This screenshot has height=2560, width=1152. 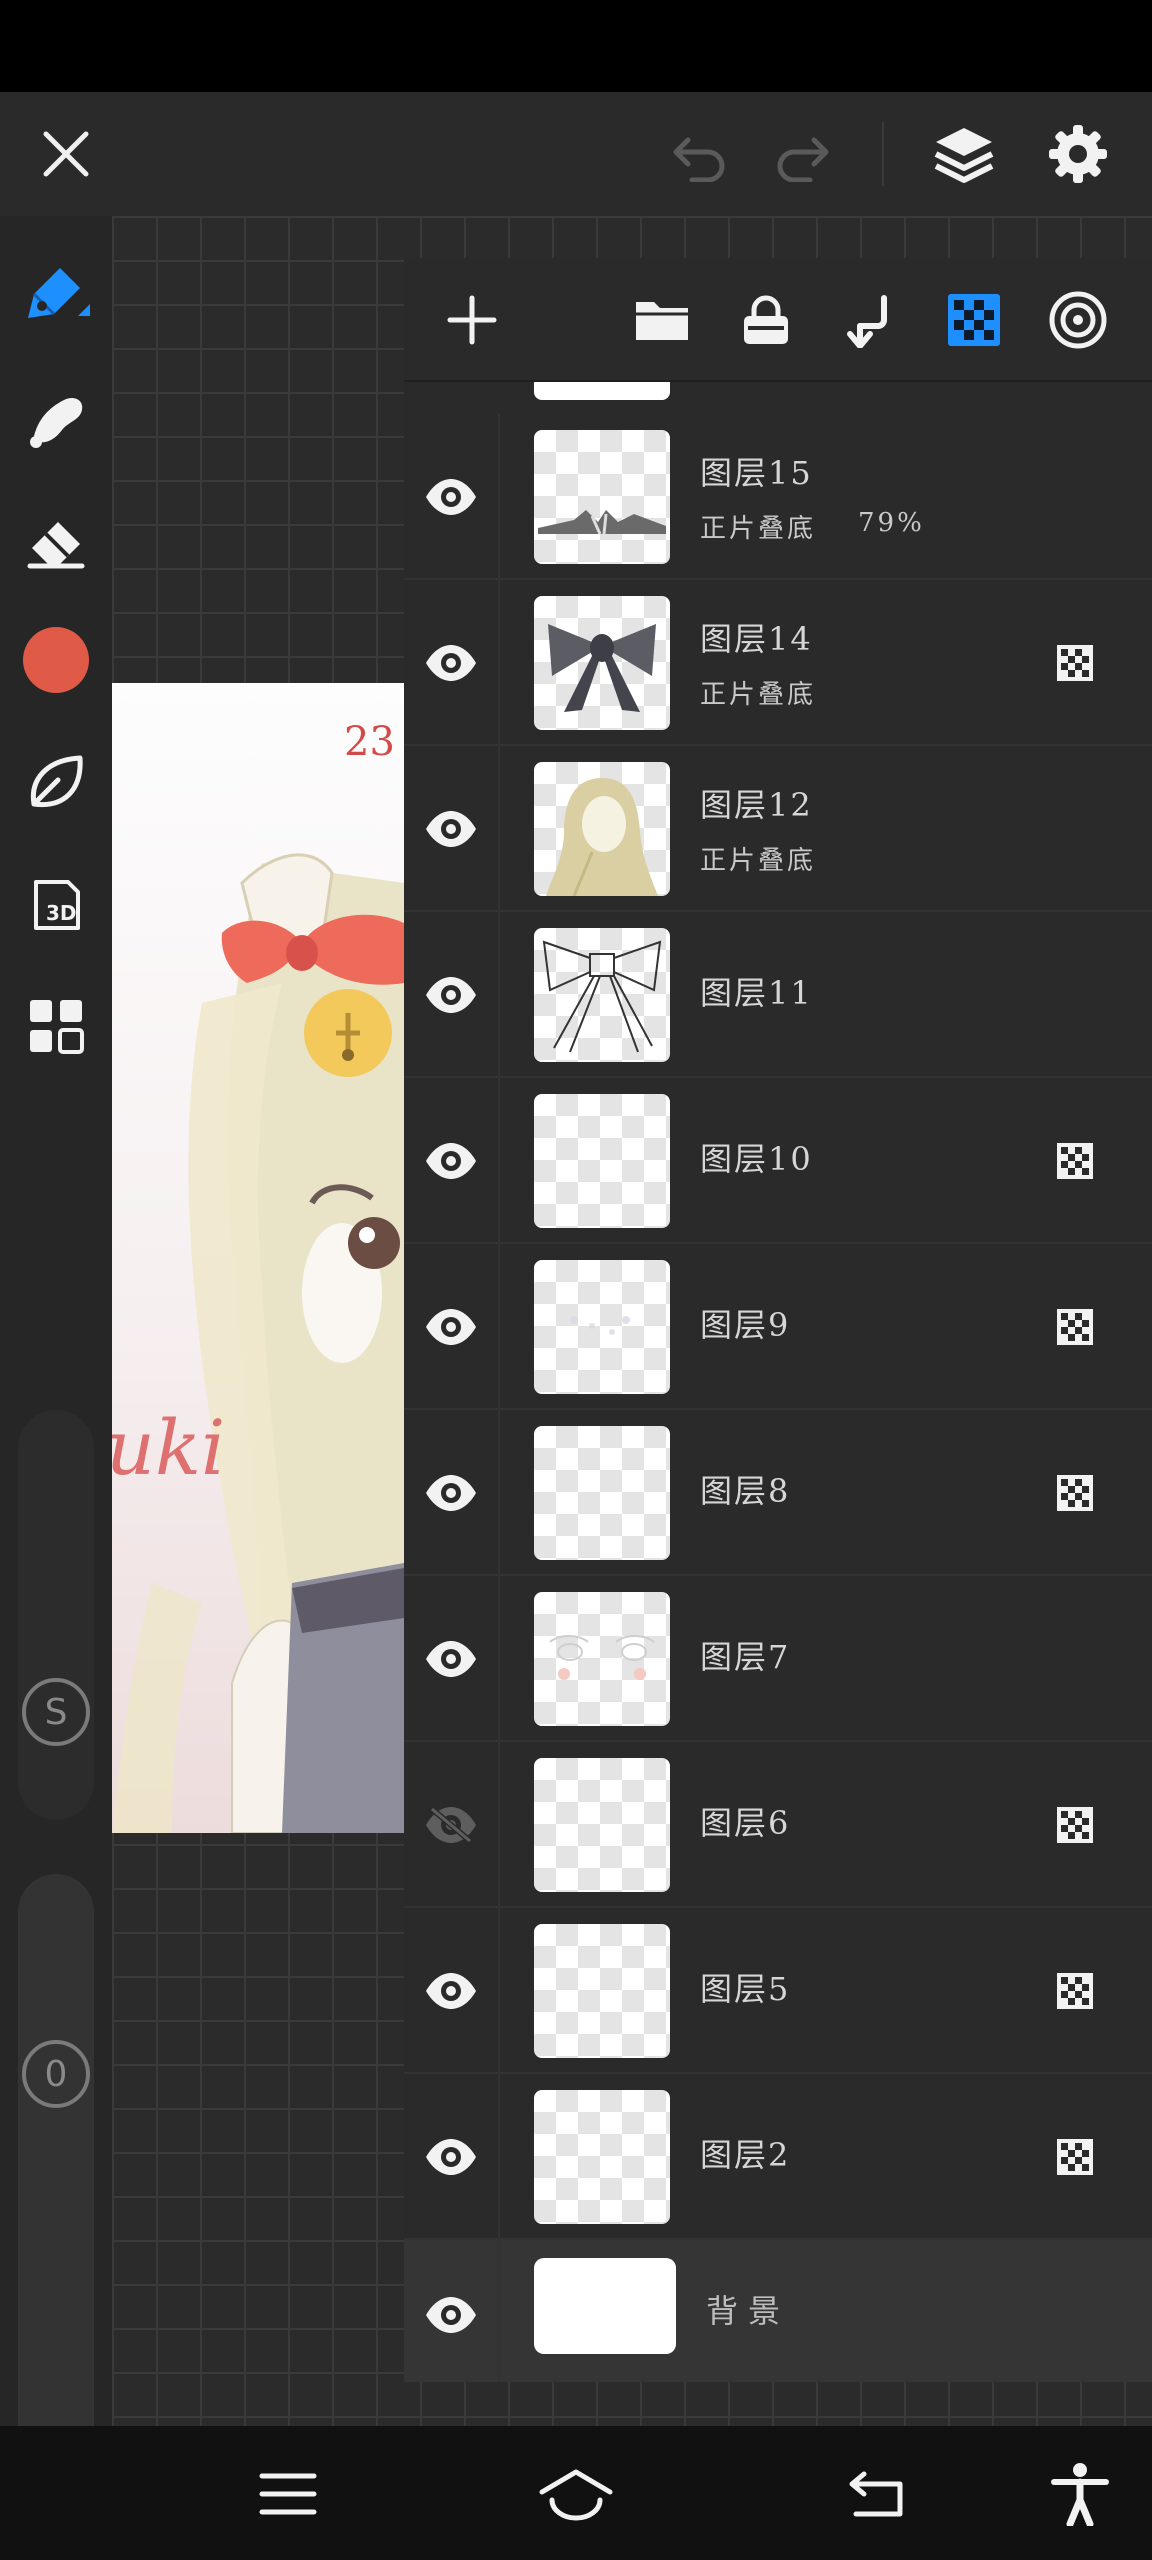 I want to click on leaf-tool-button, so click(x=56, y=782).